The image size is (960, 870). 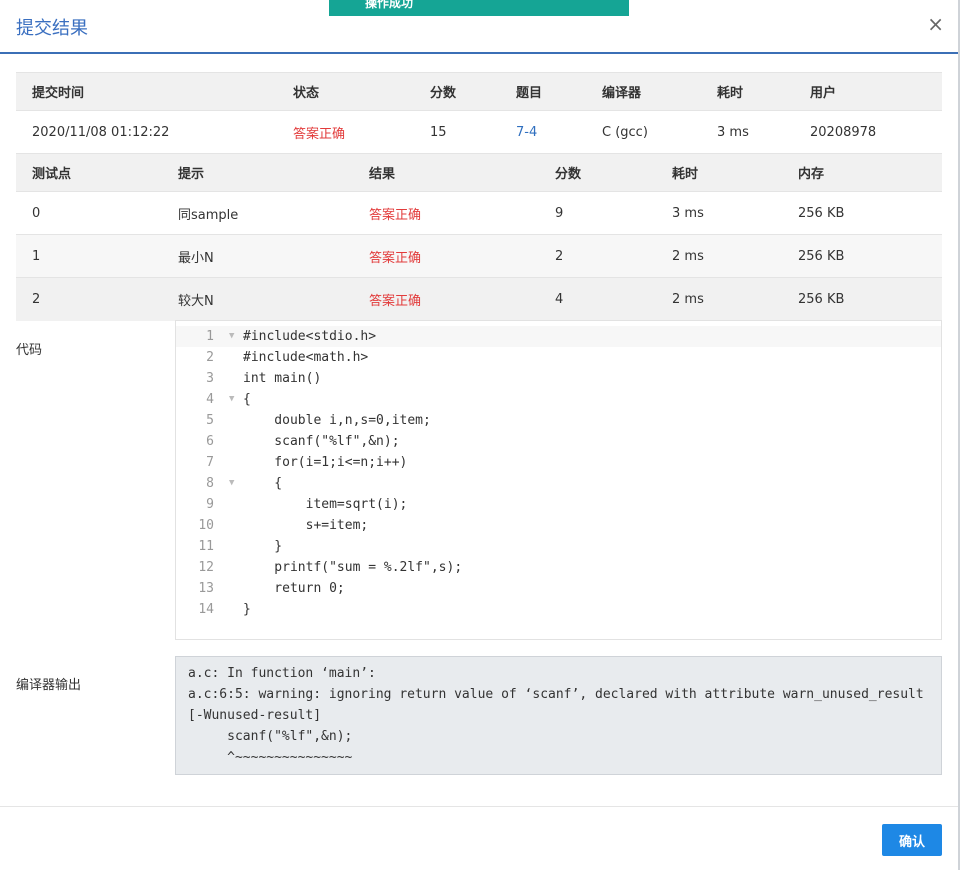 I want to click on code-line: 8 ▼ {, so click(x=558, y=483).